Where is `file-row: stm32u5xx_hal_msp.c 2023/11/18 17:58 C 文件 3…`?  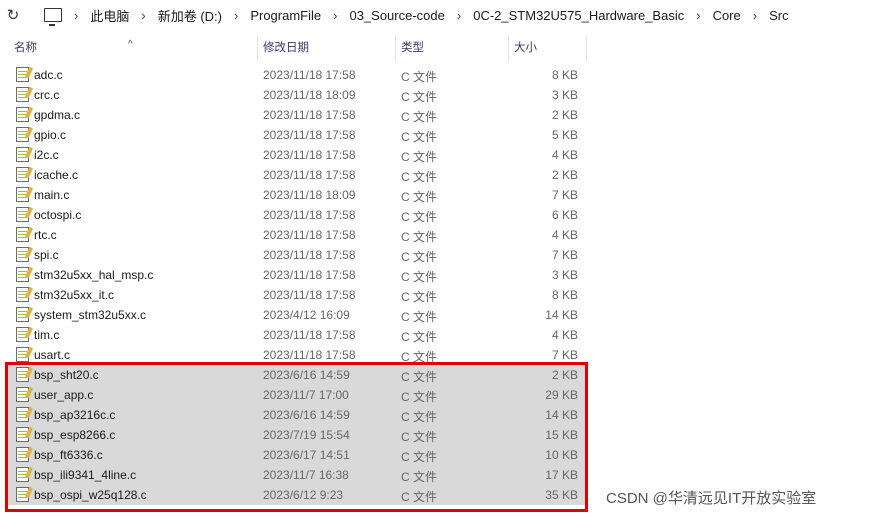 file-row: stm32u5xx_hal_msp.c 2023/11/18 17:58 C 文件 3… is located at coordinates (297, 275).